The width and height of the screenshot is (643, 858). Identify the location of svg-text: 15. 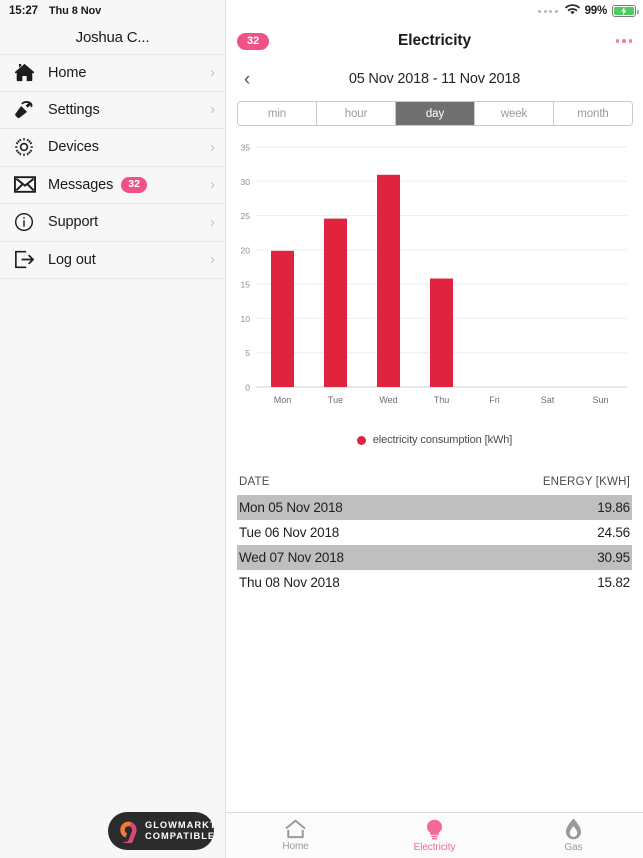
(246, 285).